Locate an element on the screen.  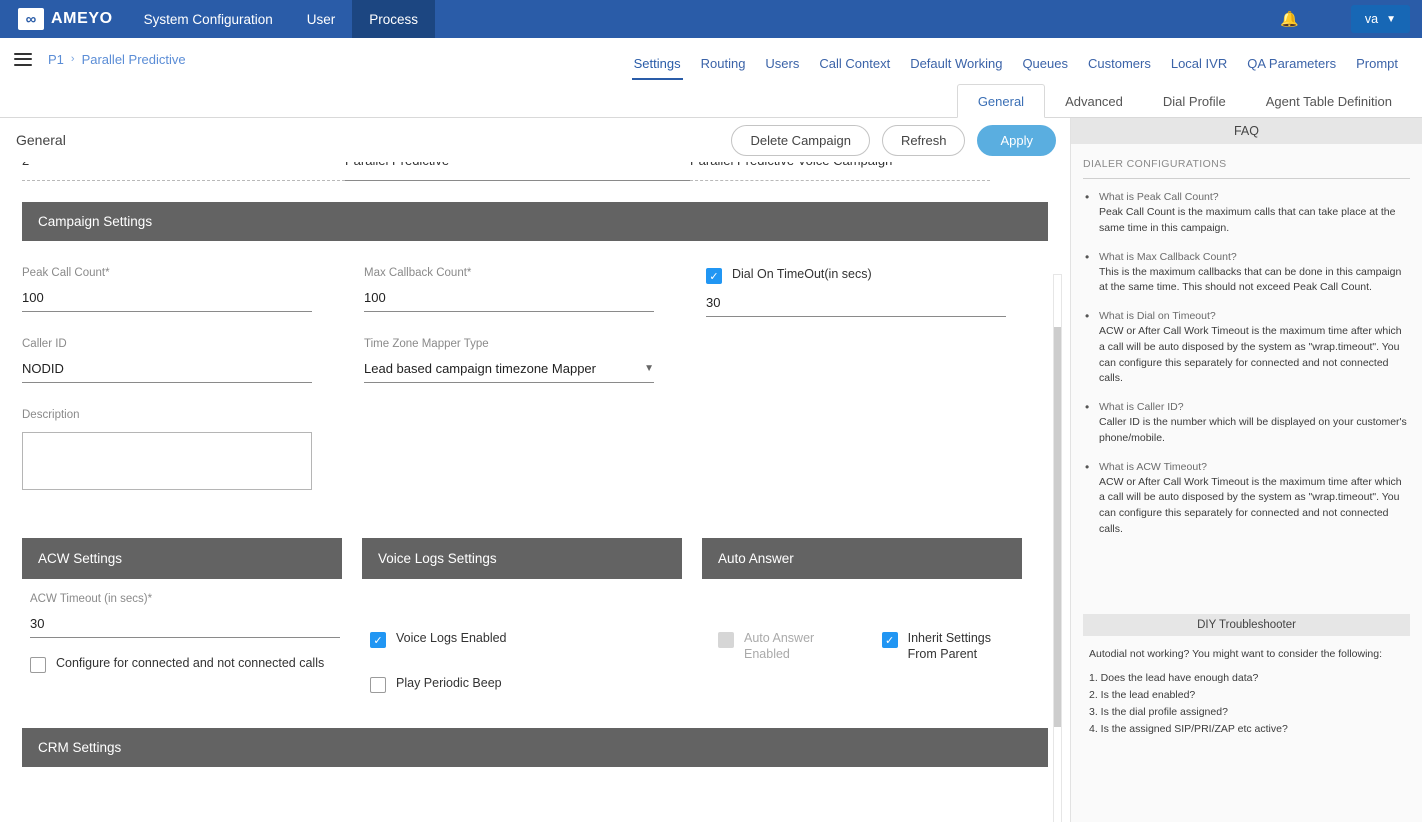
subtab-general: General is located at coordinates (1001, 101).